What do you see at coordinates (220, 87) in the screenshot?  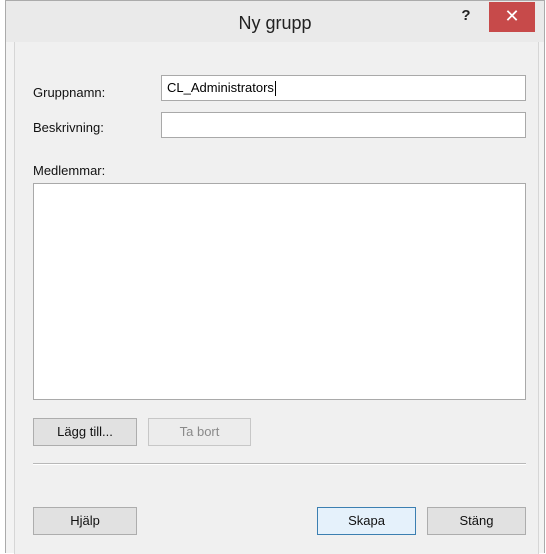 I see `group-name-value: CL_Administrators` at bounding box center [220, 87].